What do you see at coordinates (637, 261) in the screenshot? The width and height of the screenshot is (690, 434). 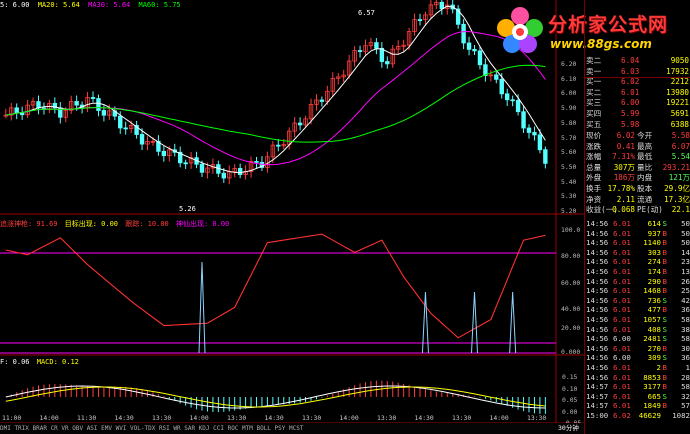 I see `tick-row: 14:56 6.01 274 B 23` at bounding box center [637, 261].